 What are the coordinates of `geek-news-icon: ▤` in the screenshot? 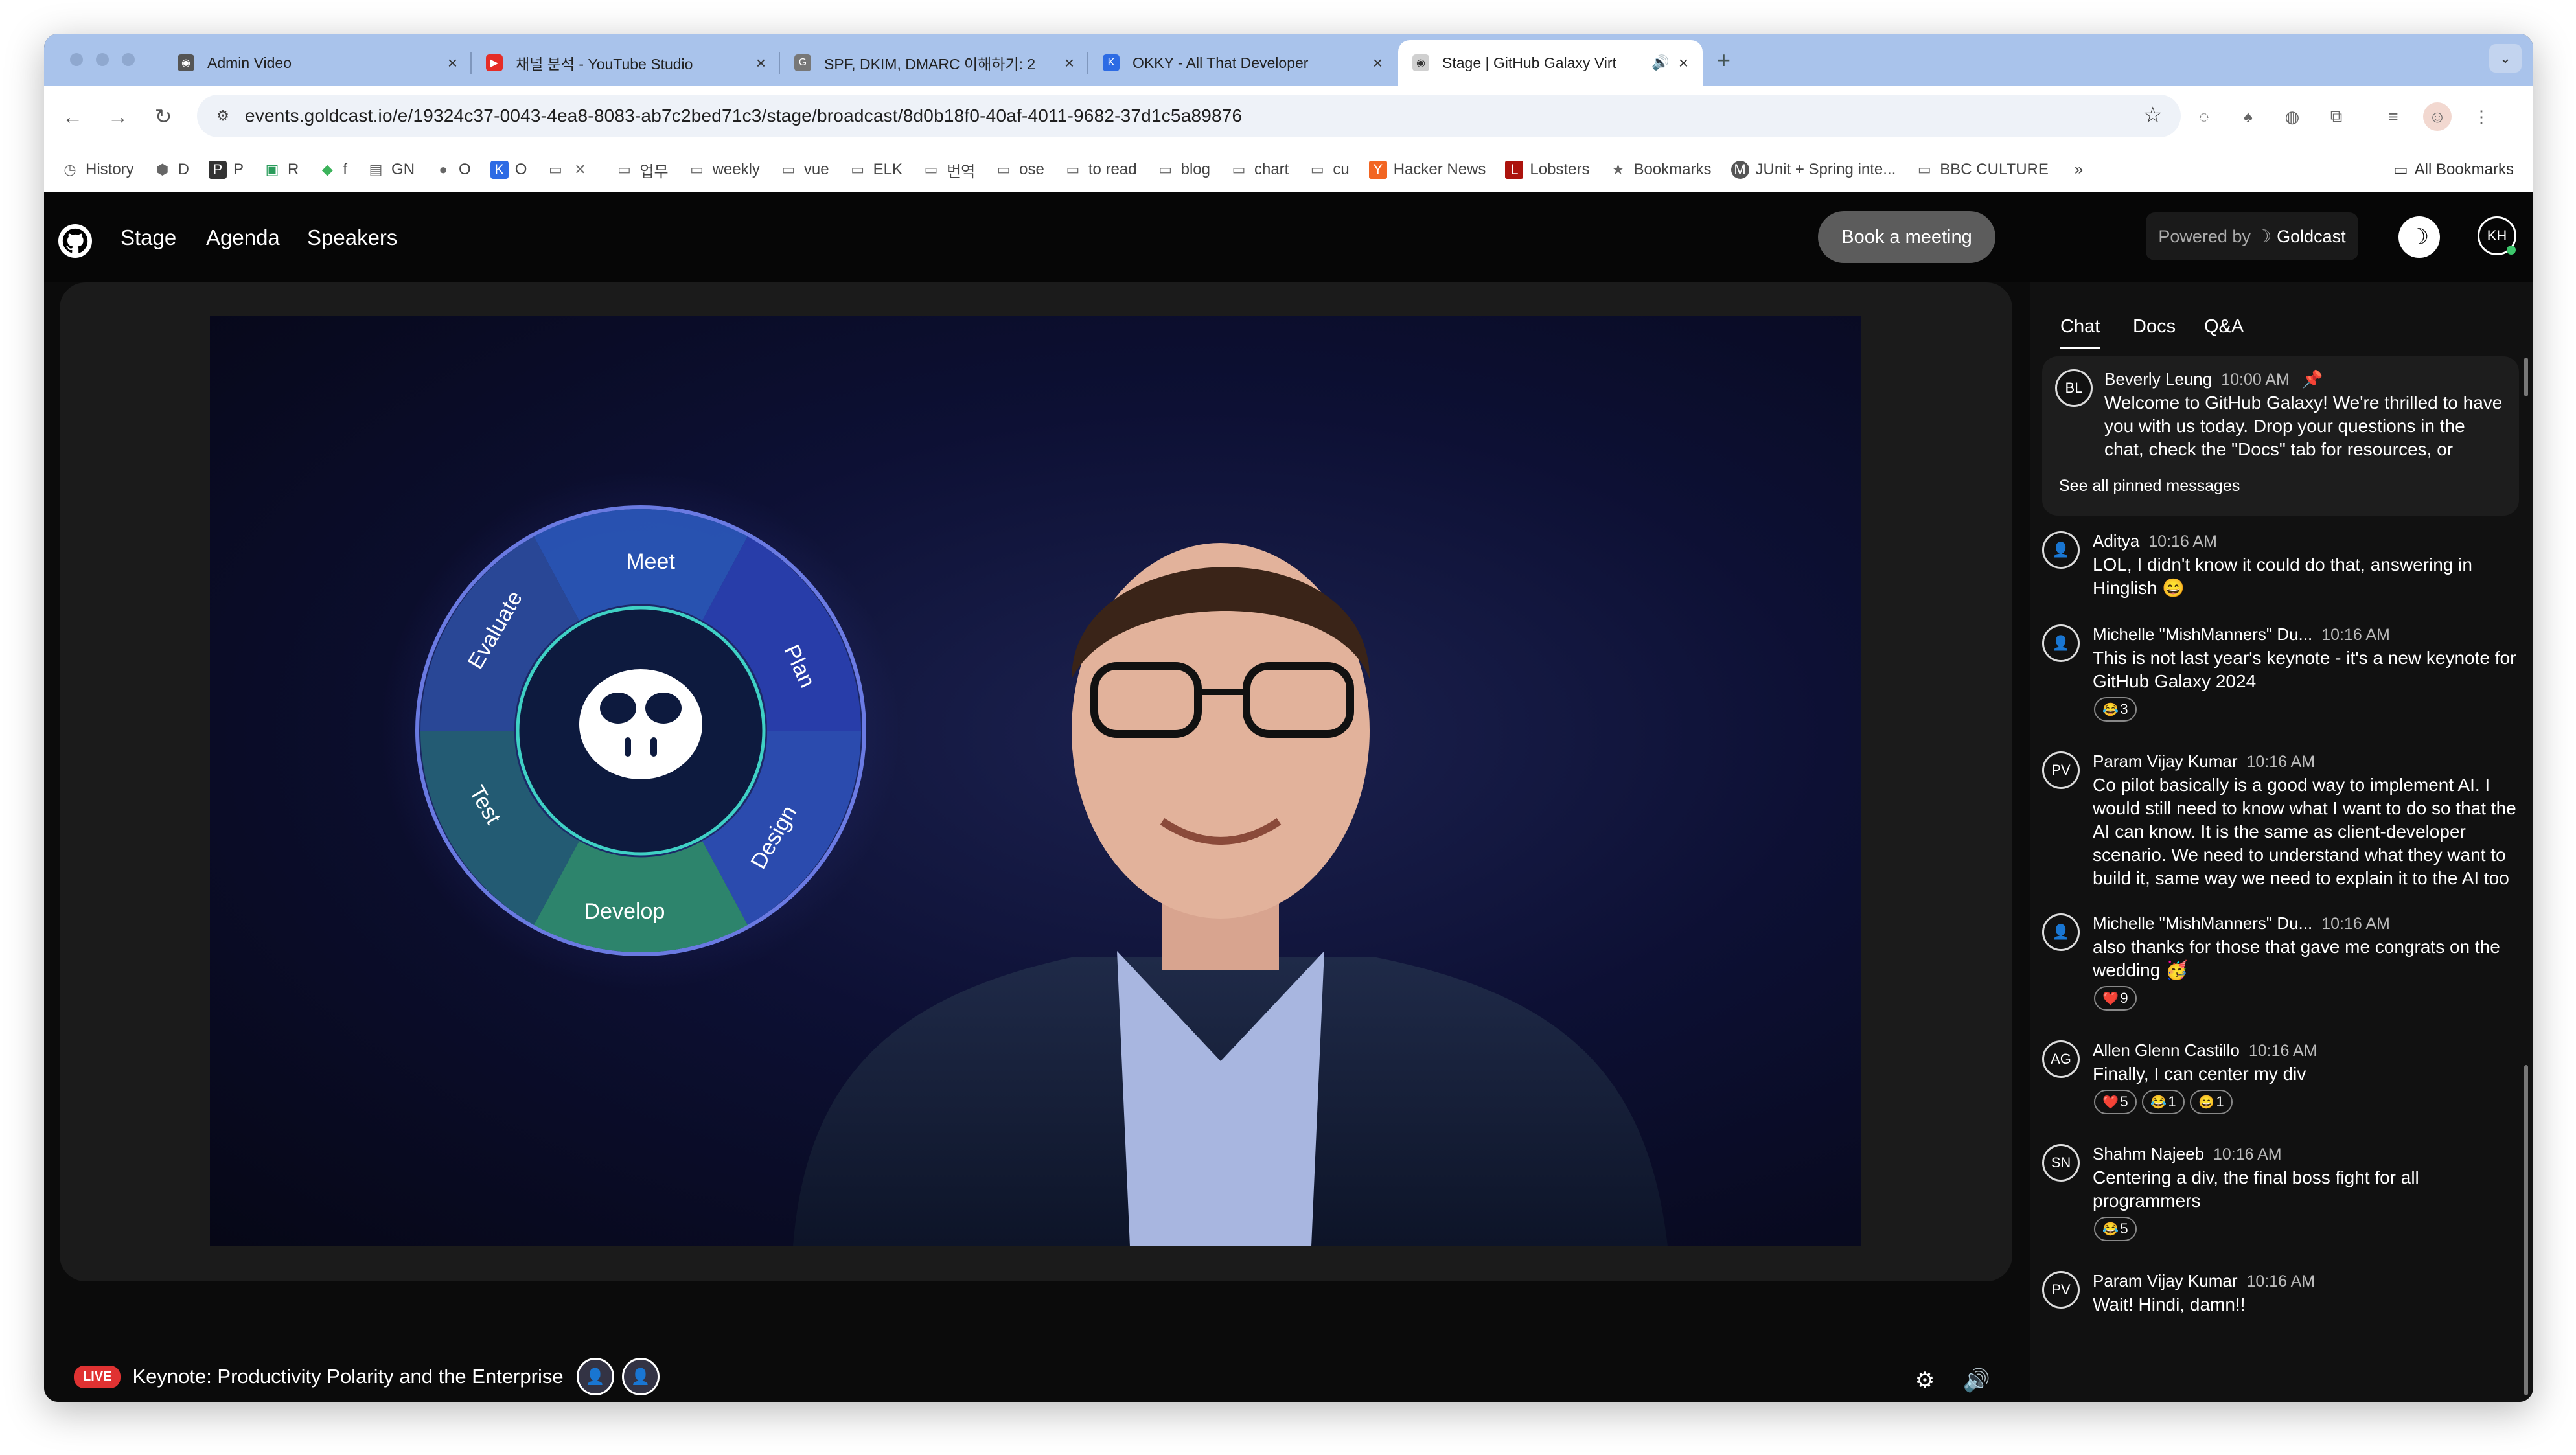 It's located at (376, 169).